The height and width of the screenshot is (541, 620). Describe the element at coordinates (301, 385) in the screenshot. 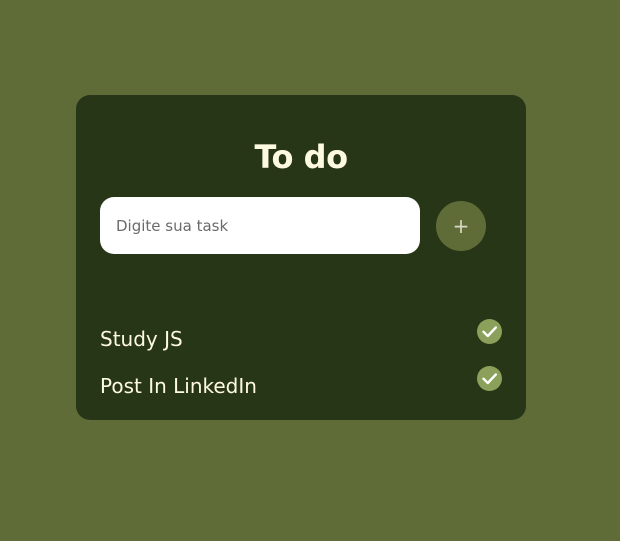

I see `list-item: Post In LinkedIn` at that location.